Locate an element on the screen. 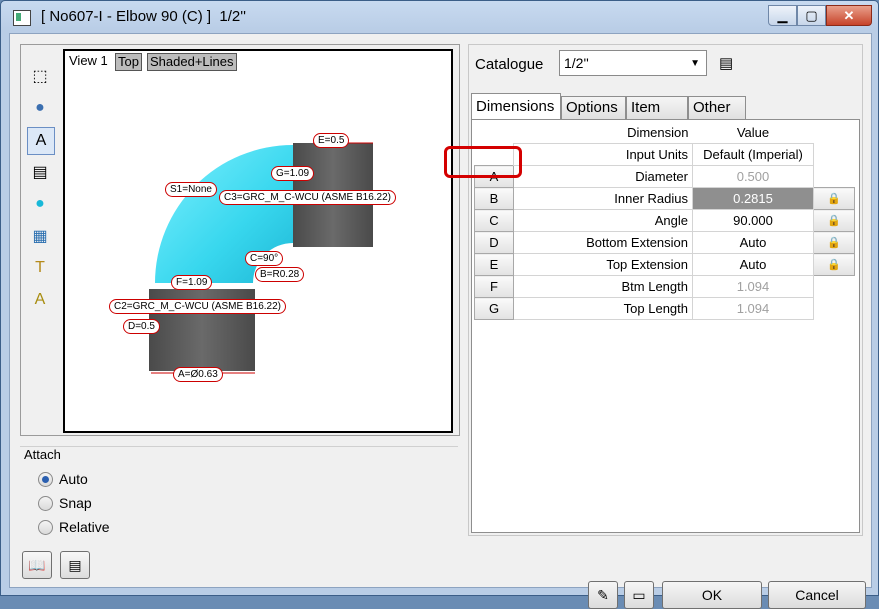 This screenshot has width=879, height=609. properties-icon: ▤ is located at coordinates (40, 172).